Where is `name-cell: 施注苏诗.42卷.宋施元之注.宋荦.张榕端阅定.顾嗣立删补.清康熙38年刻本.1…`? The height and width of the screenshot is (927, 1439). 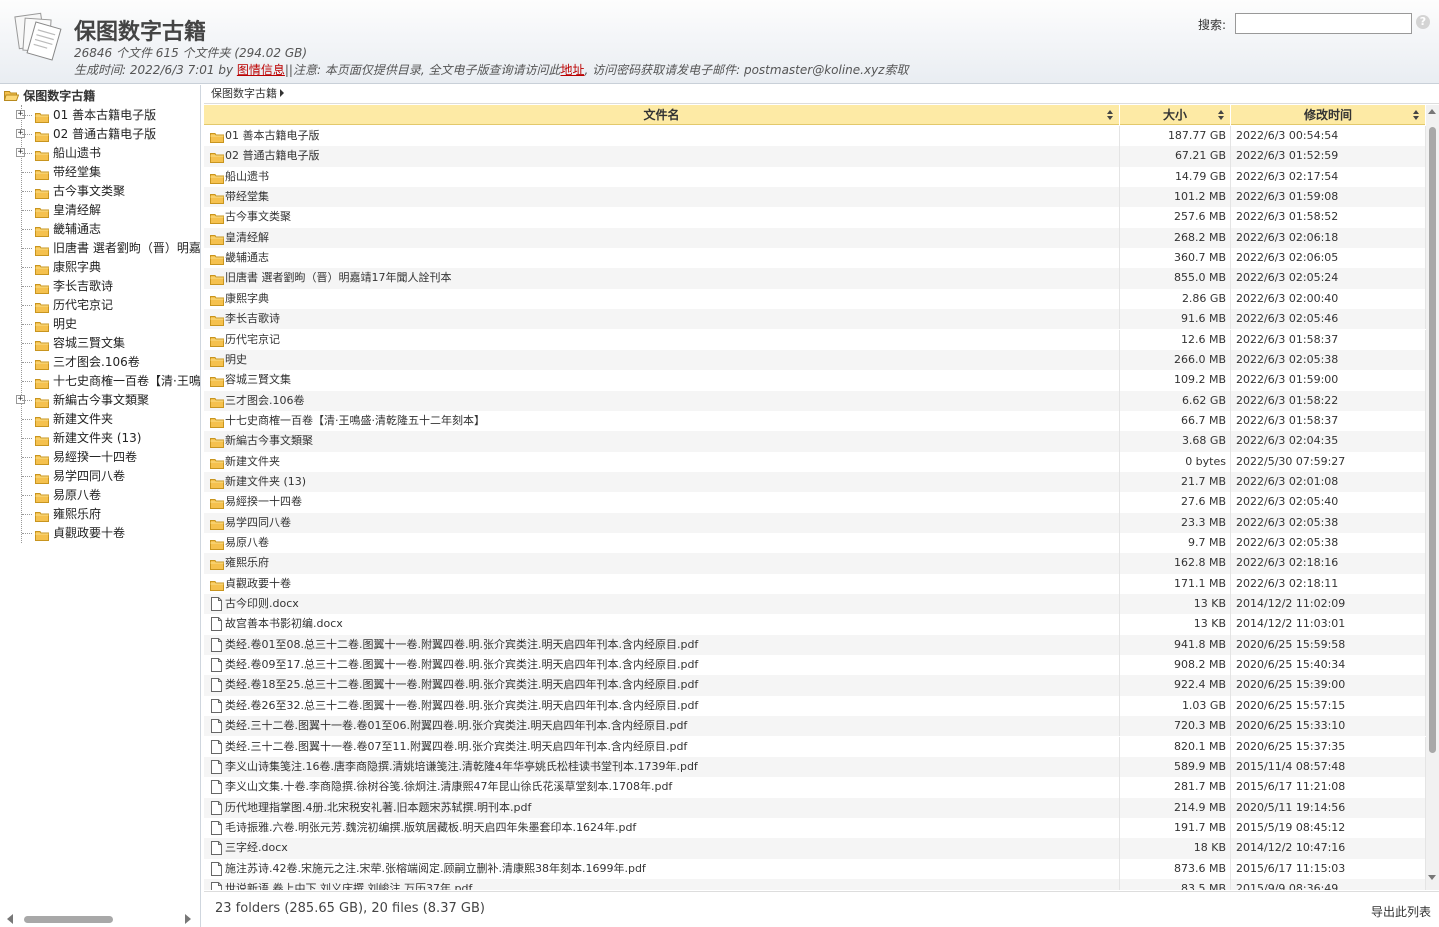 name-cell: 施注苏诗.42卷.宋施元之注.宋荦.张榕端阅定.顾嗣立删补.清康熙38年刻本.1… is located at coordinates (662, 868).